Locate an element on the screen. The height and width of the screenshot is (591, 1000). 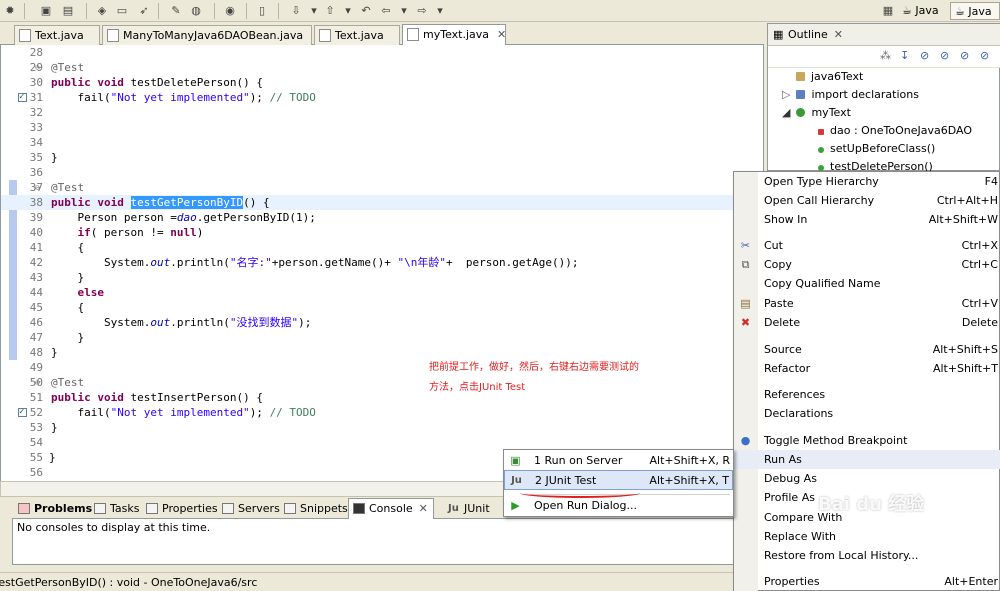
forward-icon: ⇨ is located at coordinates (422, 11).